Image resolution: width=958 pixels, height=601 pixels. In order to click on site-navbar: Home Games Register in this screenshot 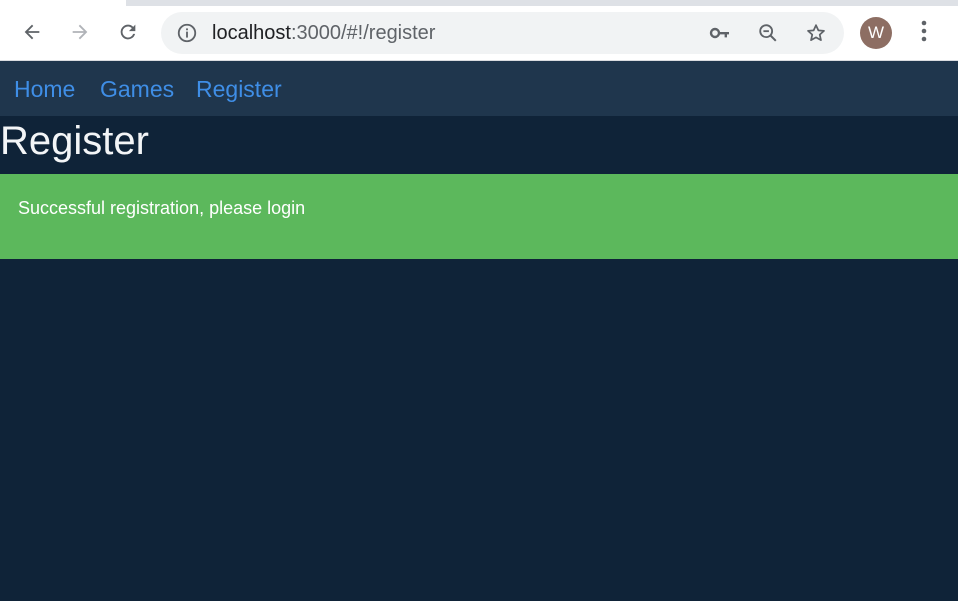, I will do `click(479, 88)`.